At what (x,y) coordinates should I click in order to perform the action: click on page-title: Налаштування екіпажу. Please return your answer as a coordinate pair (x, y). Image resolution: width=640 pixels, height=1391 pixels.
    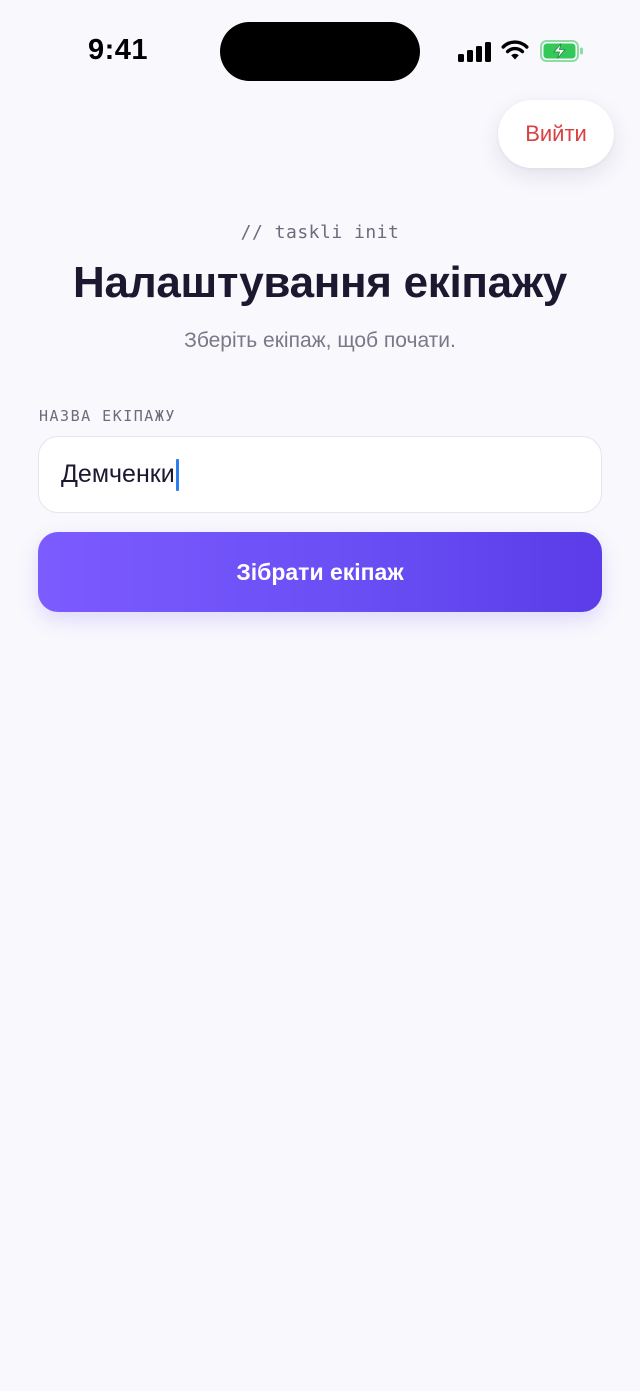
    Looking at the image, I should click on (320, 282).